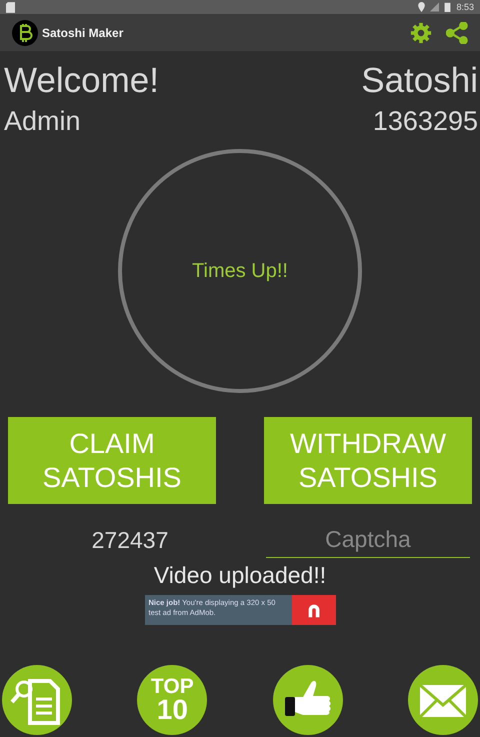 Image resolution: width=480 pixels, height=737 pixels. Describe the element at coordinates (43, 121) in the screenshot. I see `username-text: Admin` at that location.